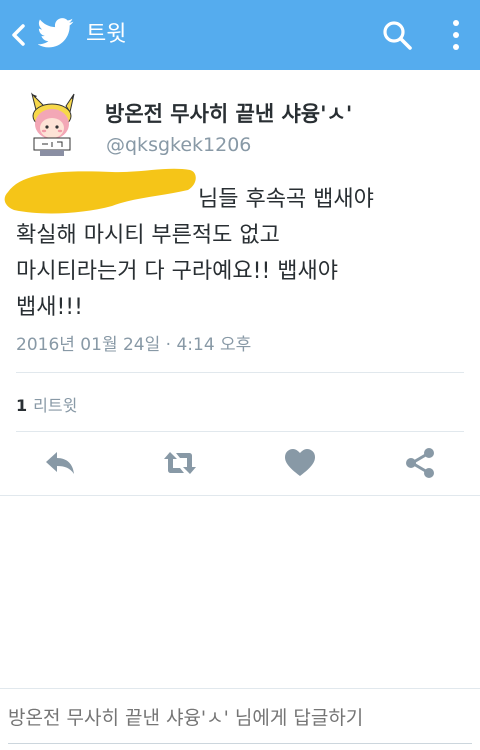 This screenshot has width=480, height=750. What do you see at coordinates (178, 145) in the screenshot?
I see `username-handle: @qksgkek1206` at bounding box center [178, 145].